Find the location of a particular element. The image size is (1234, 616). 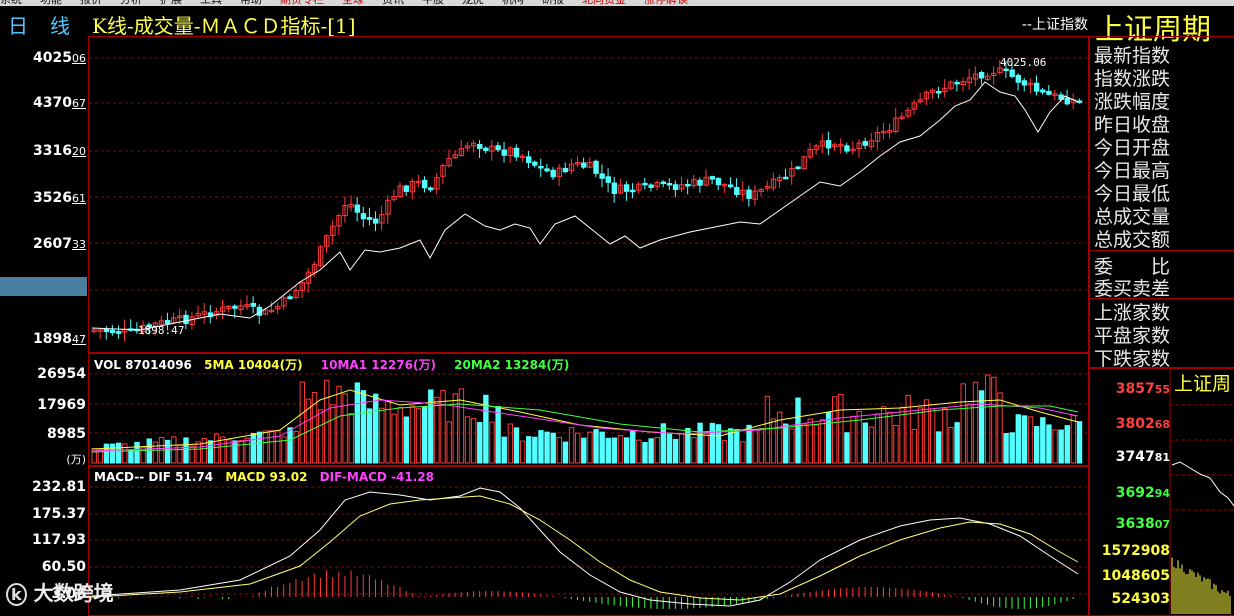

price-tick-label: 260733 is located at coordinates (59, 244).